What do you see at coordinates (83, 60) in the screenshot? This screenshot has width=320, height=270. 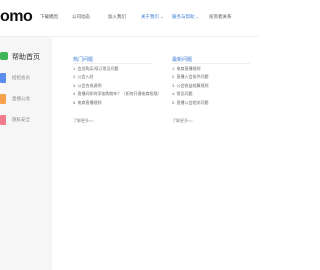 I see `hot-questions-title: 热门问题` at bounding box center [83, 60].